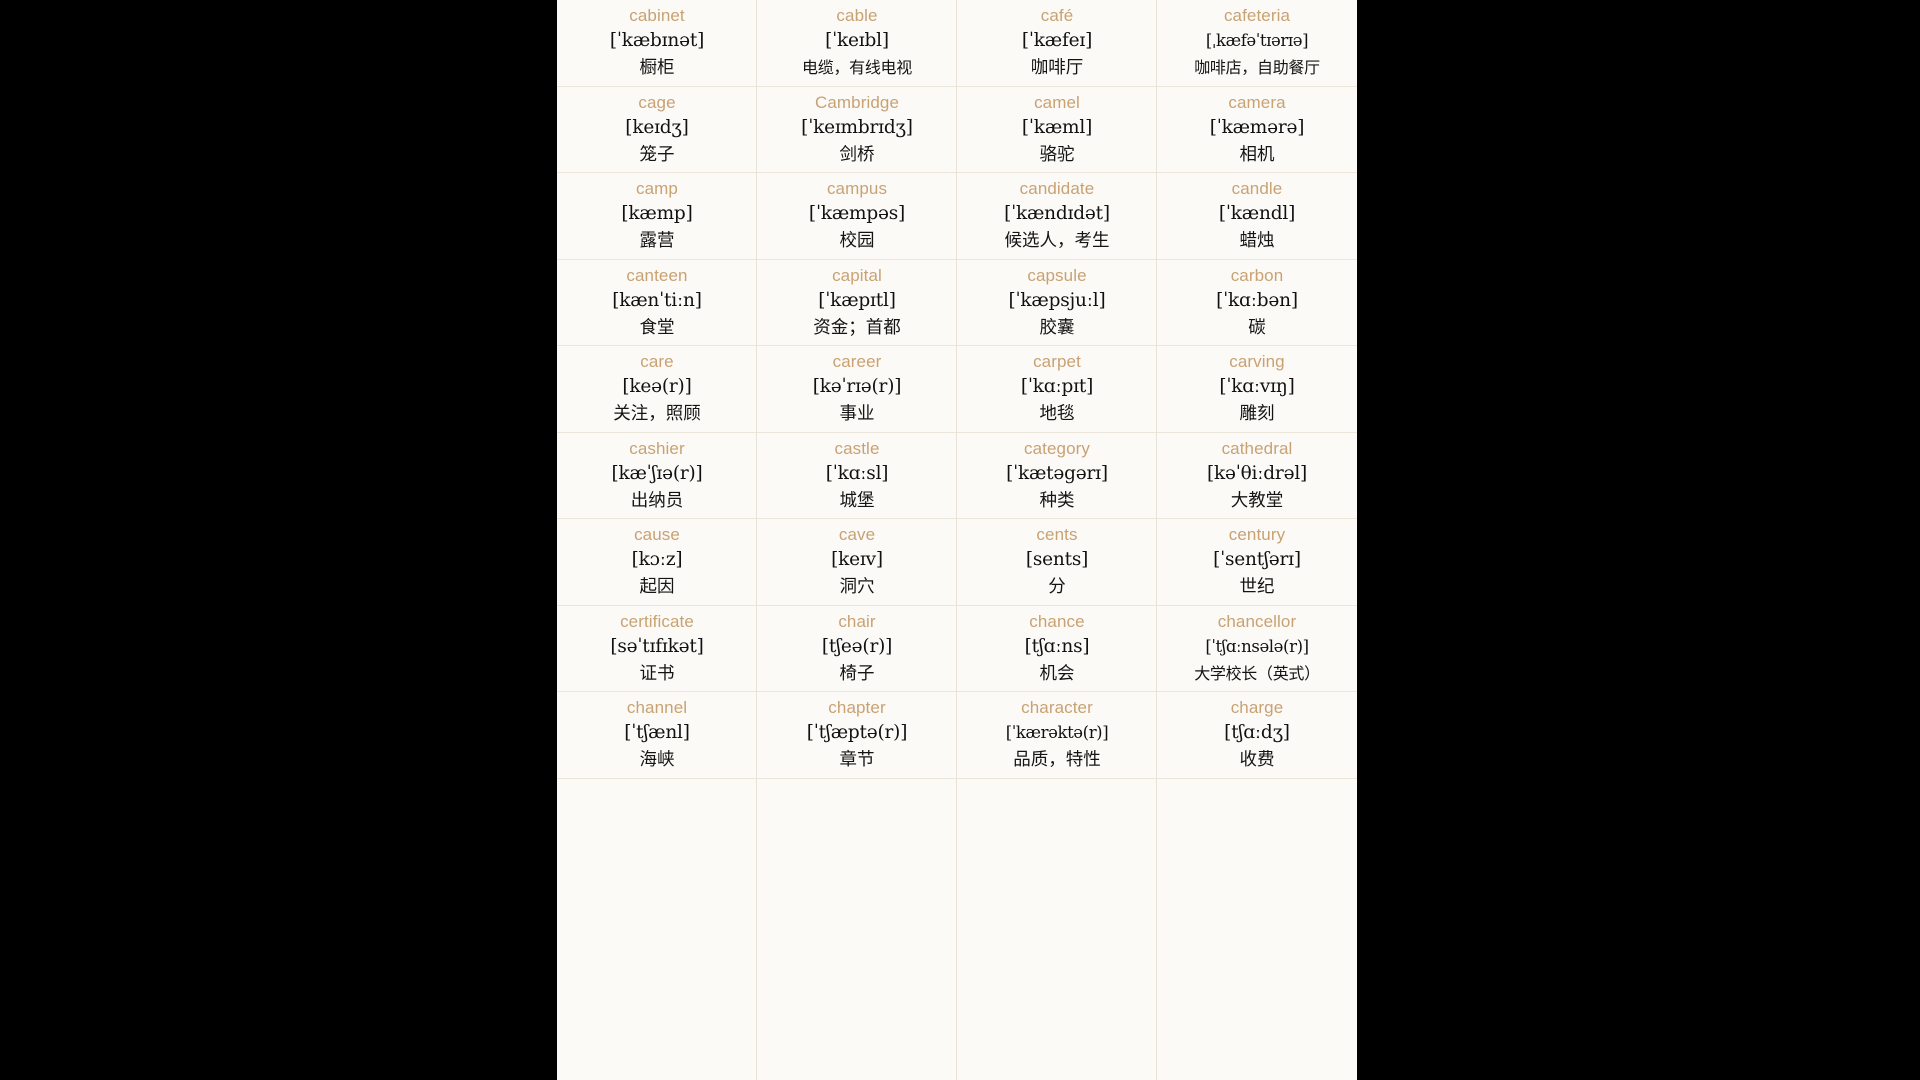 This screenshot has height=1080, width=1920. I want to click on entry-translation: 候选人，考生, so click(1057, 241).